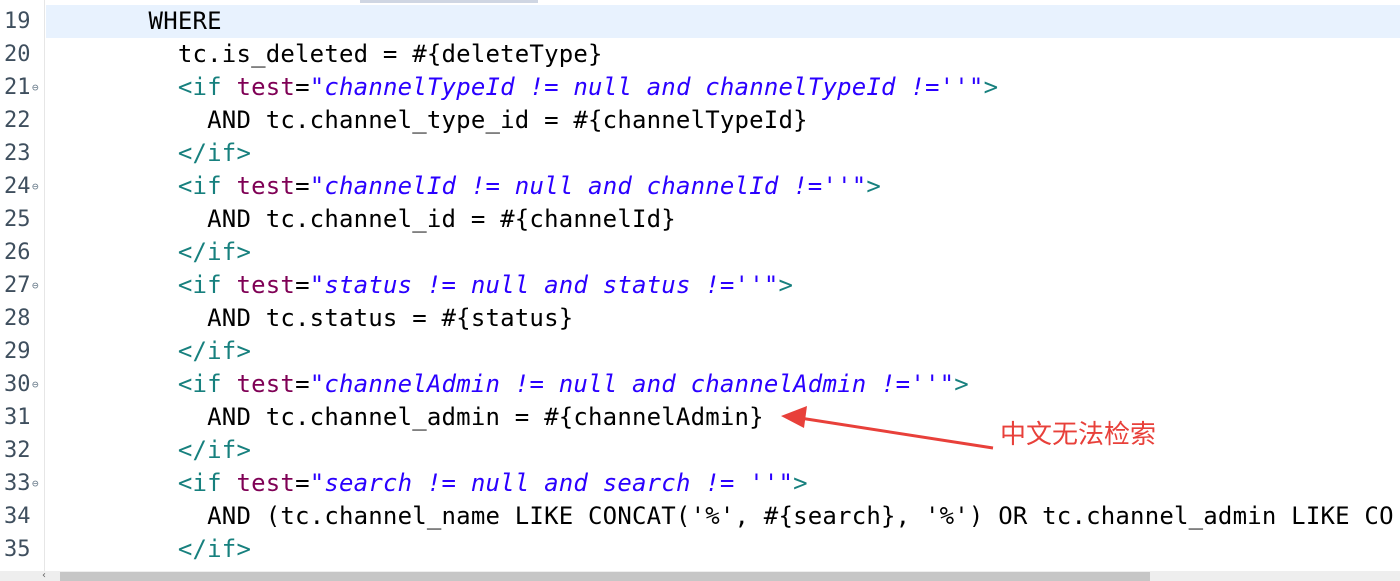 The width and height of the screenshot is (1400, 581). I want to click on top-scroll-indicator, so click(449, 1).